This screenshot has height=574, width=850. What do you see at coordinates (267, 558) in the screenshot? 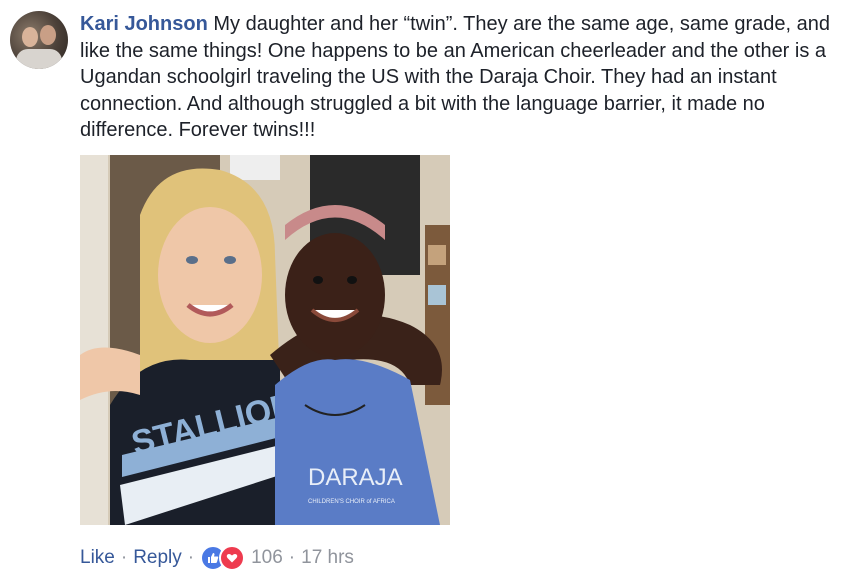
I see `reaction-count: 106` at bounding box center [267, 558].